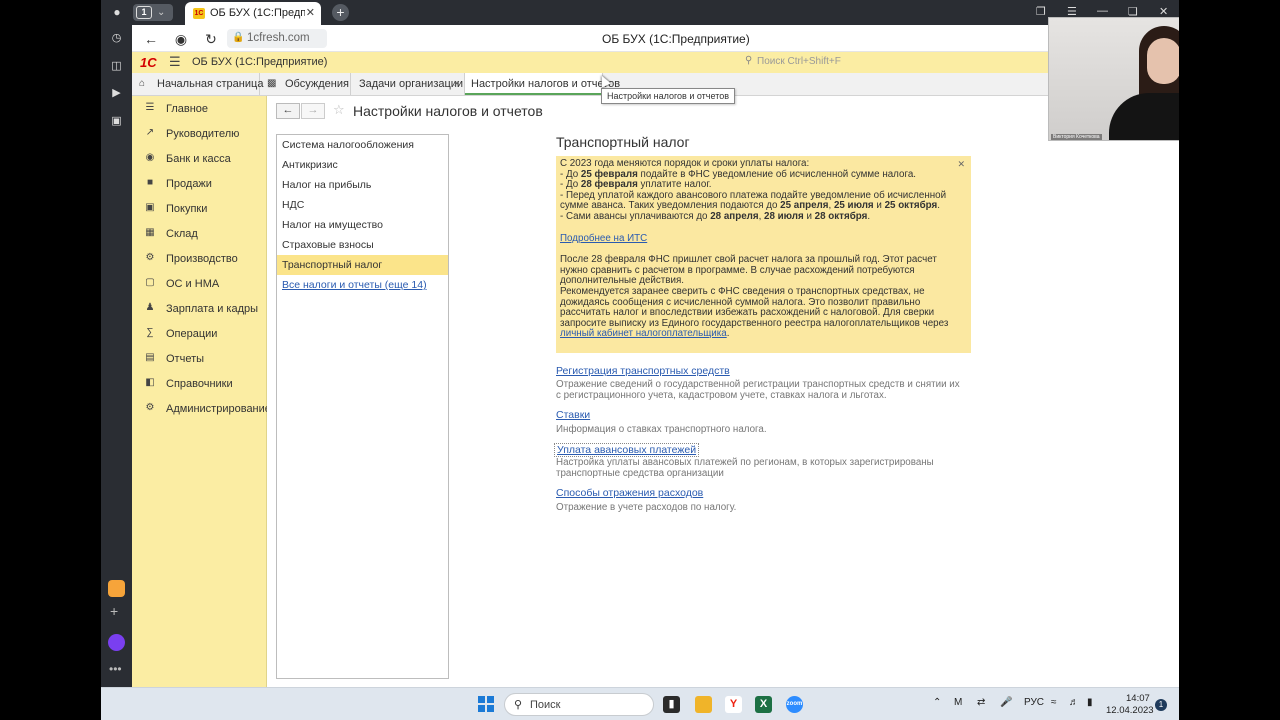 The width and height of the screenshot is (1280, 720). Describe the element at coordinates (117, 12) in the screenshot. I see `profile-icon: ●` at that location.